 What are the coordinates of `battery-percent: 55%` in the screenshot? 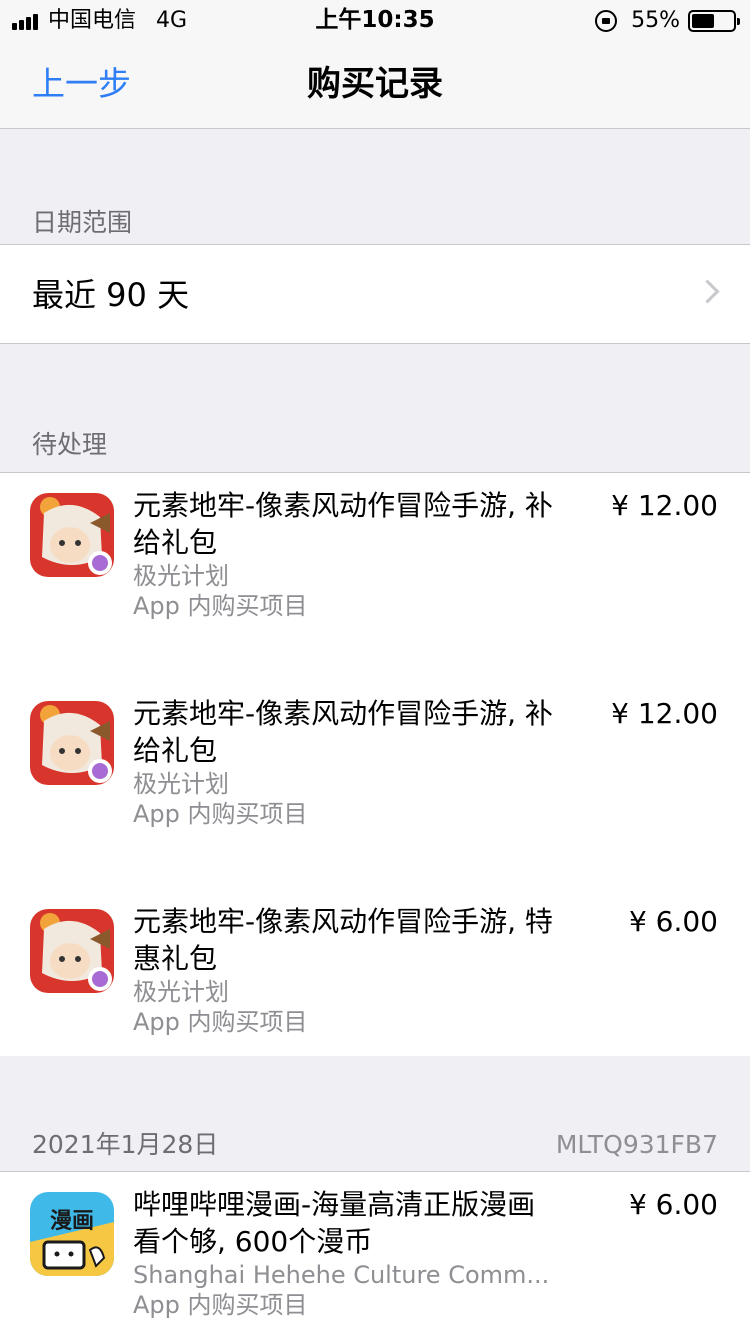 It's located at (655, 20).